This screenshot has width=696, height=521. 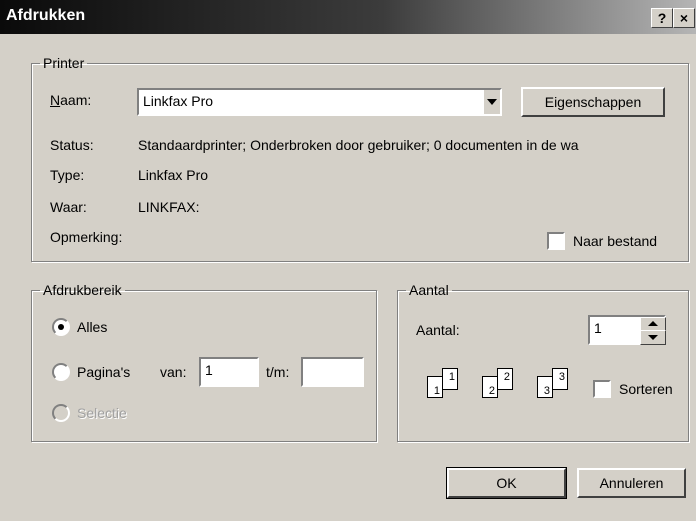 I want to click on printer-group-label: Printer, so click(x=64, y=63).